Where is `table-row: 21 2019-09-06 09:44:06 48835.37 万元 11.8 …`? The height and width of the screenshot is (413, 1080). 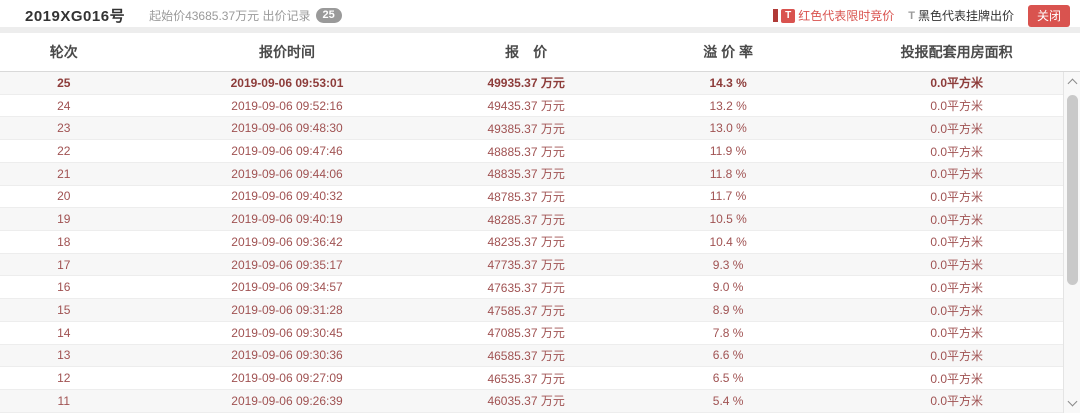 table-row: 21 2019-09-06 09:44:06 48835.37 万元 11.8 … is located at coordinates (531, 174).